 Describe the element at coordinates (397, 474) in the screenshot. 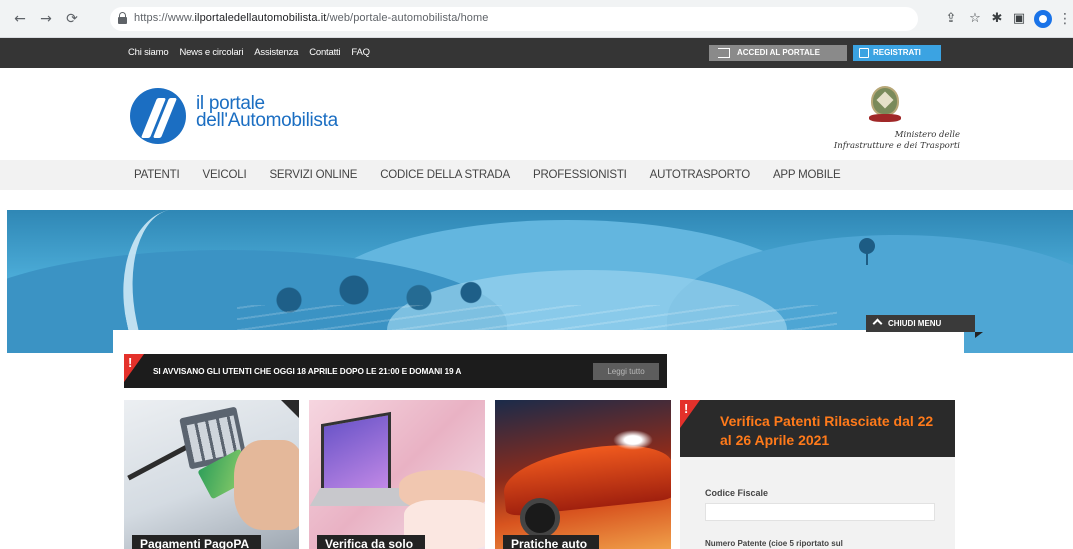

I see `card-verifica: Verifica da solo` at that location.